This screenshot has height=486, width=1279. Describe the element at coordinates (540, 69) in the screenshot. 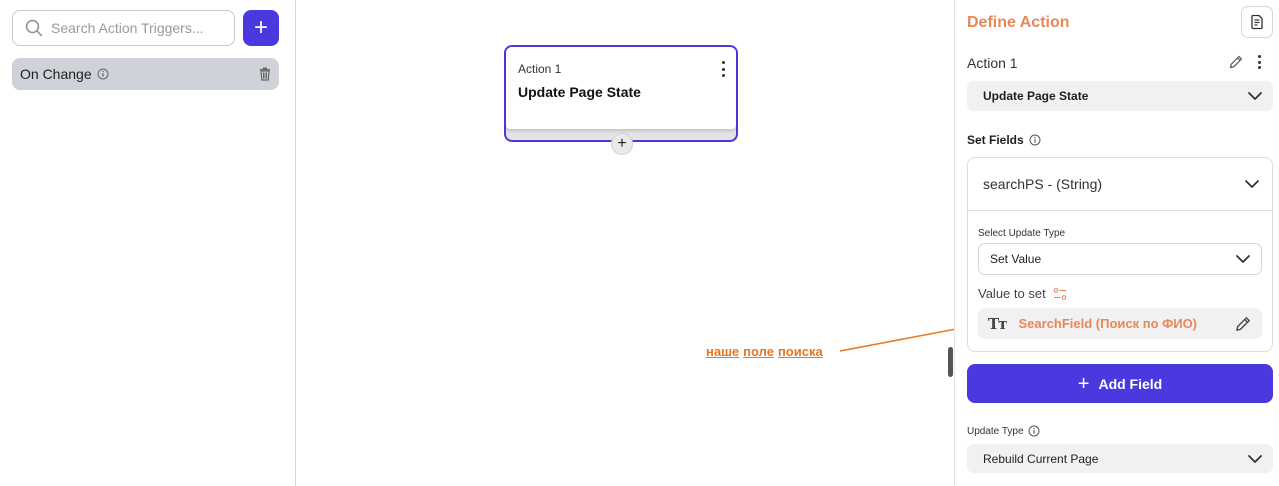

I see `action-card-label: Action 1` at that location.